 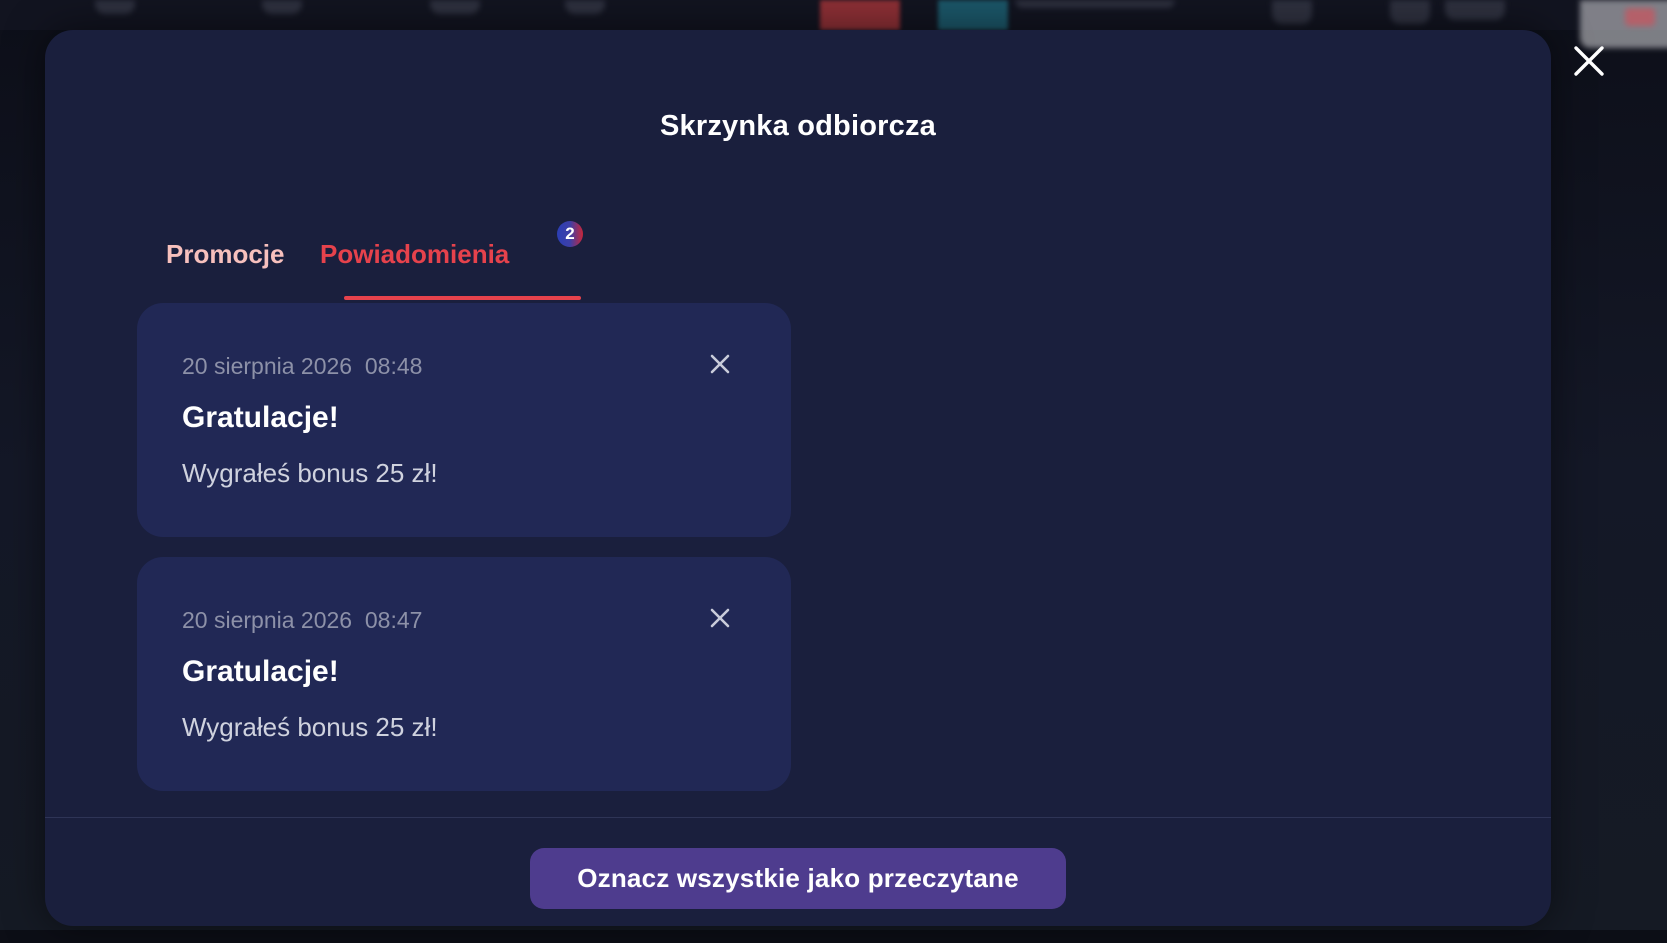 What do you see at coordinates (798, 126) in the screenshot?
I see `modal-title: Skrzynka odbiorcza` at bounding box center [798, 126].